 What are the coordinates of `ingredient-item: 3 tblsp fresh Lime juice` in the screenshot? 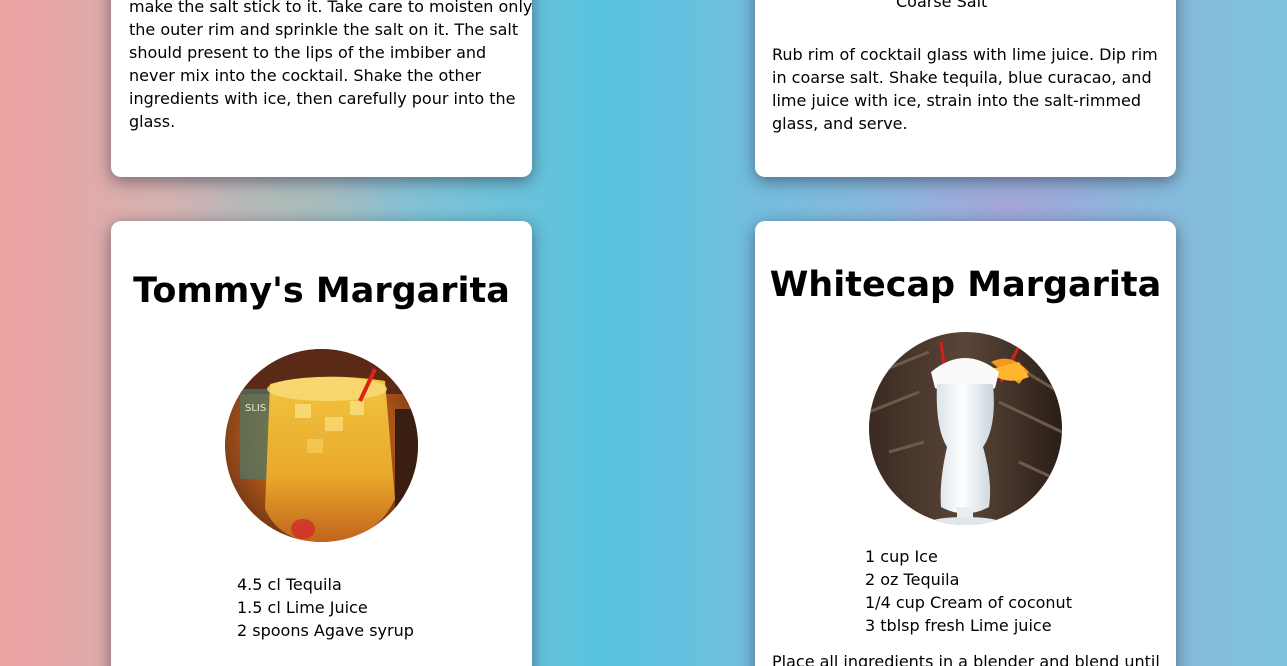 It's located at (958, 625).